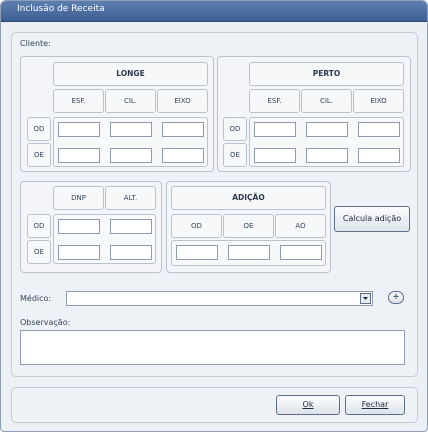 The image size is (428, 432). What do you see at coordinates (249, 252) in the screenshot?
I see `adicao-oe-input` at bounding box center [249, 252].